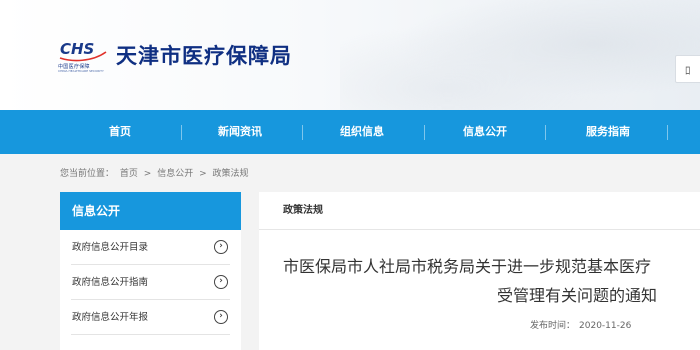 This screenshot has width=700, height=350. I want to click on svg-text: CHS, so click(77, 49).